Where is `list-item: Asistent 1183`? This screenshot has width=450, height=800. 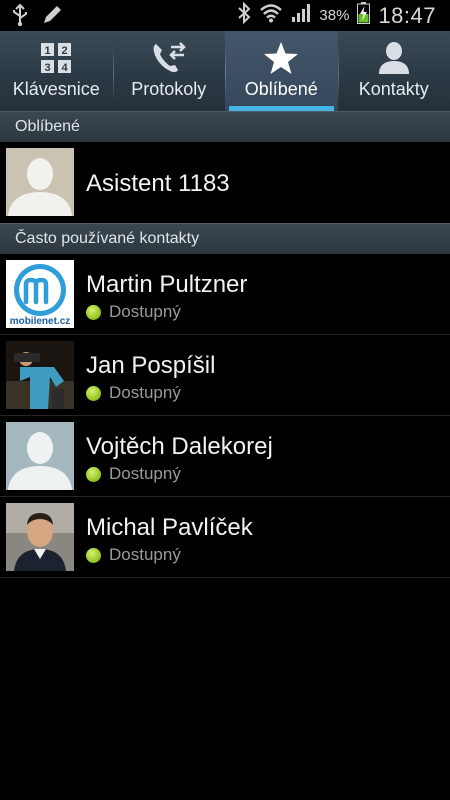 list-item: Asistent 1183 is located at coordinates (225, 182).